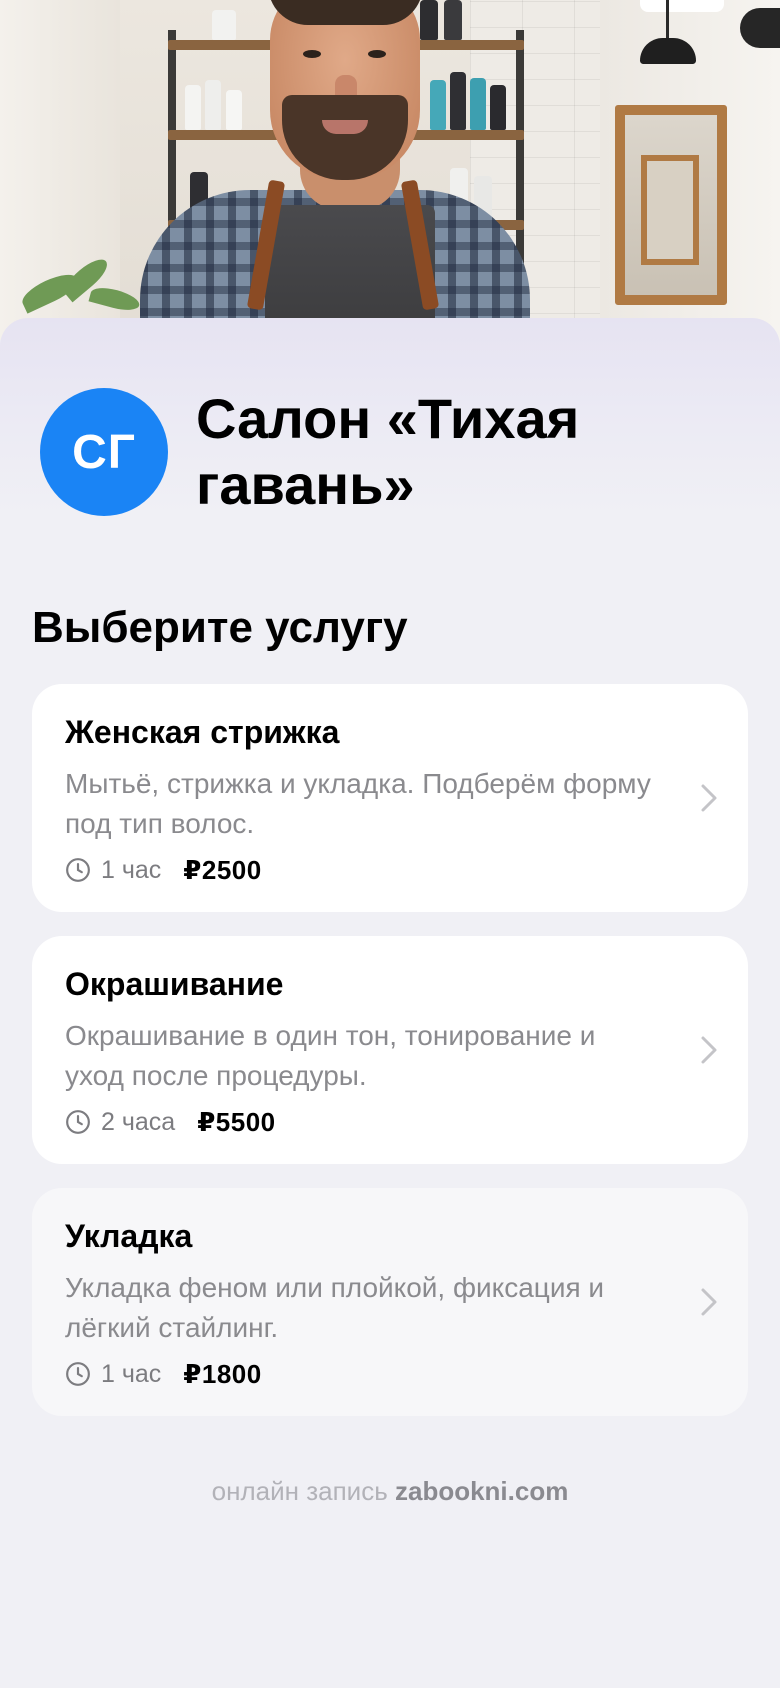  I want to click on service-meta: 1 час ₽2500, so click(163, 870).